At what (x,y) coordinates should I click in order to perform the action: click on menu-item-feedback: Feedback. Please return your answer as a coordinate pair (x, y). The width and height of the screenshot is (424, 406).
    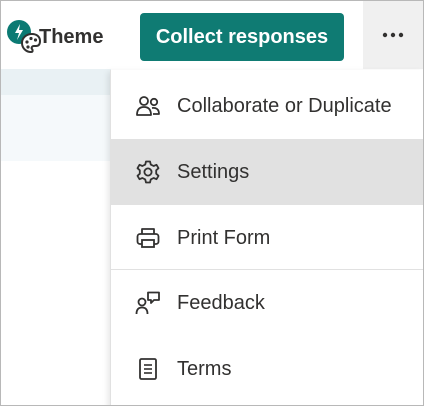
    Looking at the image, I should click on (267, 303).